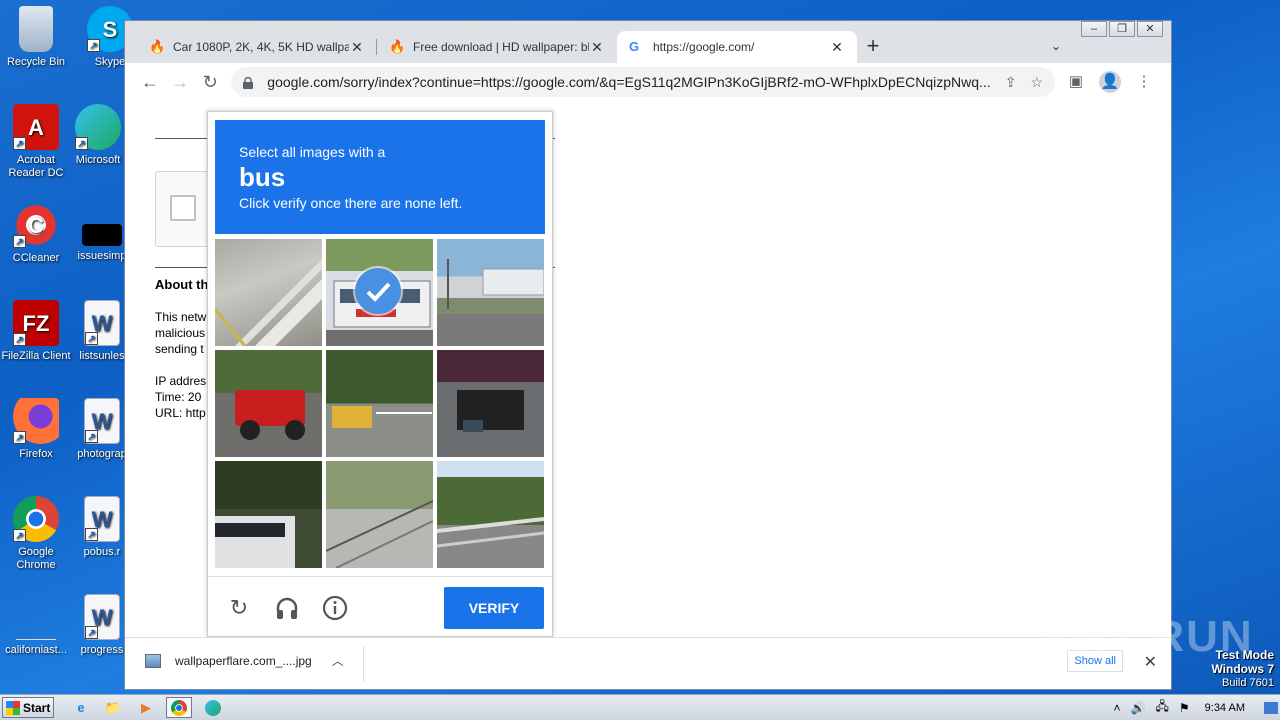 This screenshot has width=1280, height=720. What do you see at coordinates (1076, 82) in the screenshot?
I see `side-panel-icon: ▣` at bounding box center [1076, 82].